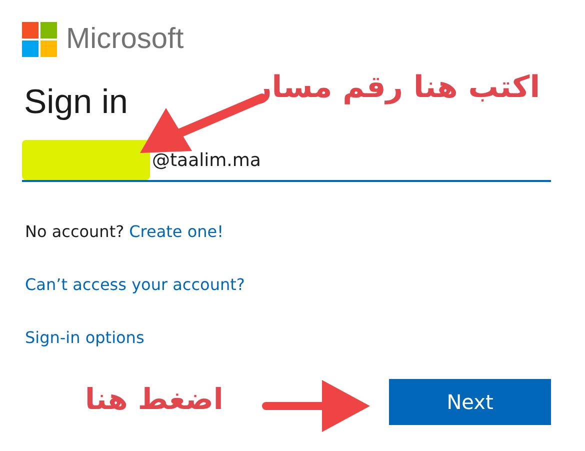  What do you see at coordinates (207, 160) in the screenshot?
I see `email-field: @taalim.ma` at bounding box center [207, 160].